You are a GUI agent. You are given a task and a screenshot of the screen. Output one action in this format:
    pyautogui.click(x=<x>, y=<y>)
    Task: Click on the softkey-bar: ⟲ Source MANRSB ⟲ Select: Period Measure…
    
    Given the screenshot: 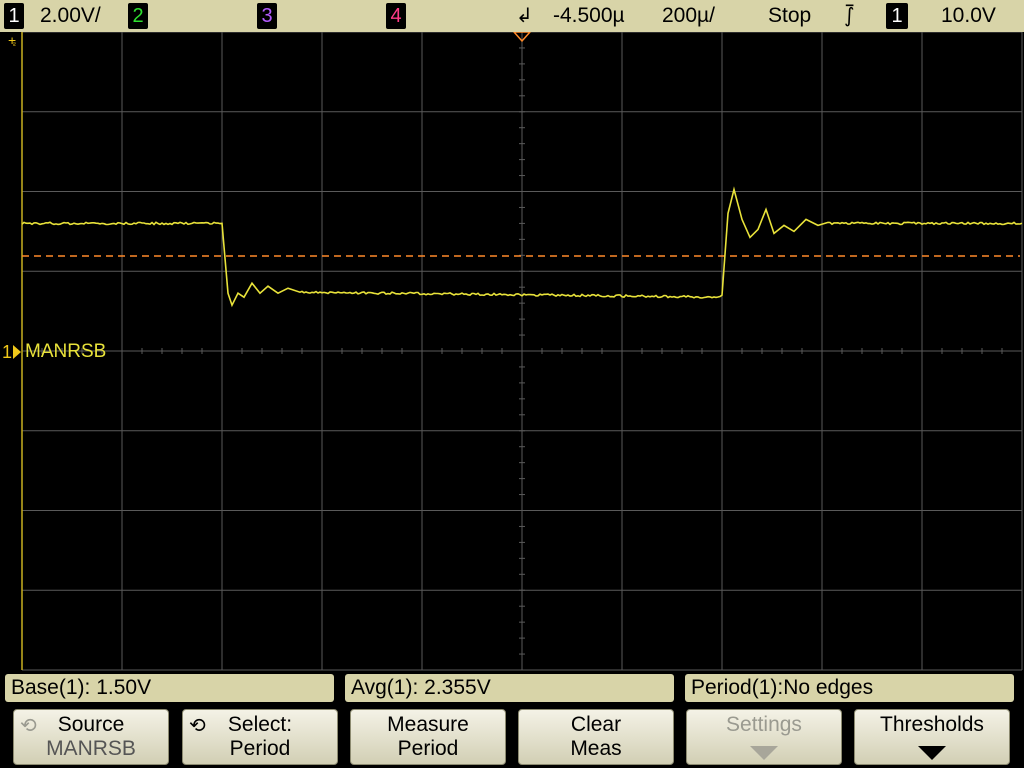 What is the action you would take?
    pyautogui.click(x=512, y=737)
    